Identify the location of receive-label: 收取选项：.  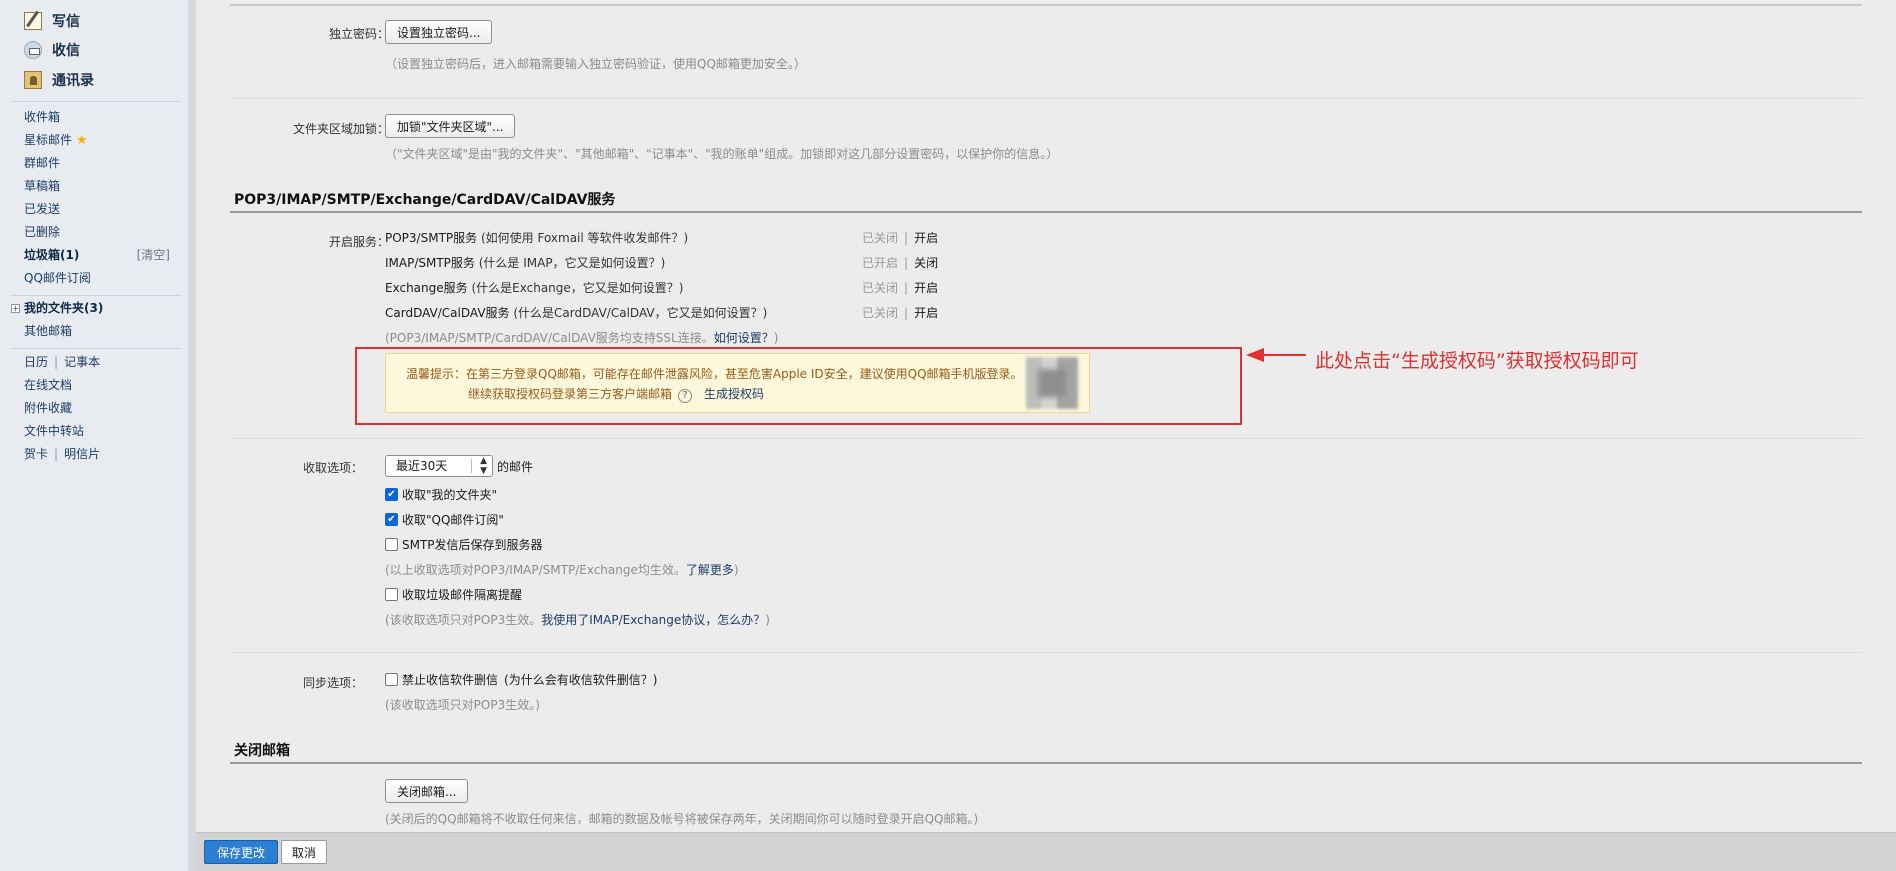
(332, 468).